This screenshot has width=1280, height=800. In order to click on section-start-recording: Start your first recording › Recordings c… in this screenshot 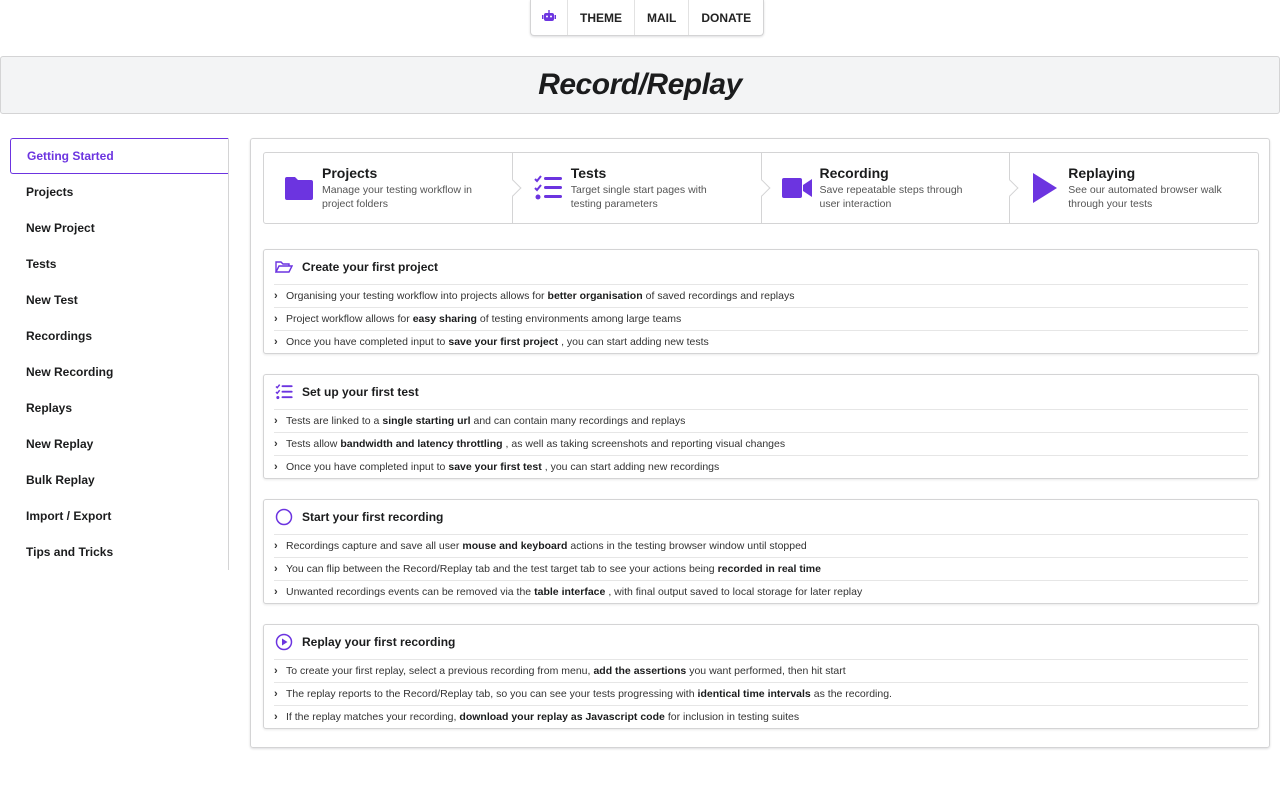, I will do `click(761, 551)`.